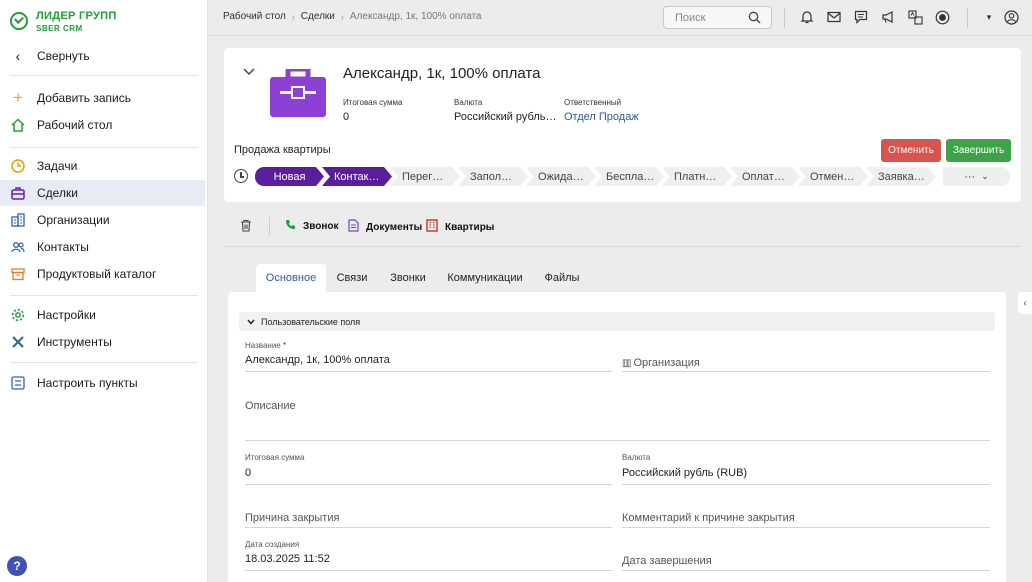 The width and height of the screenshot is (1032, 582). I want to click on total-label: Итоговая сумма, so click(373, 102).